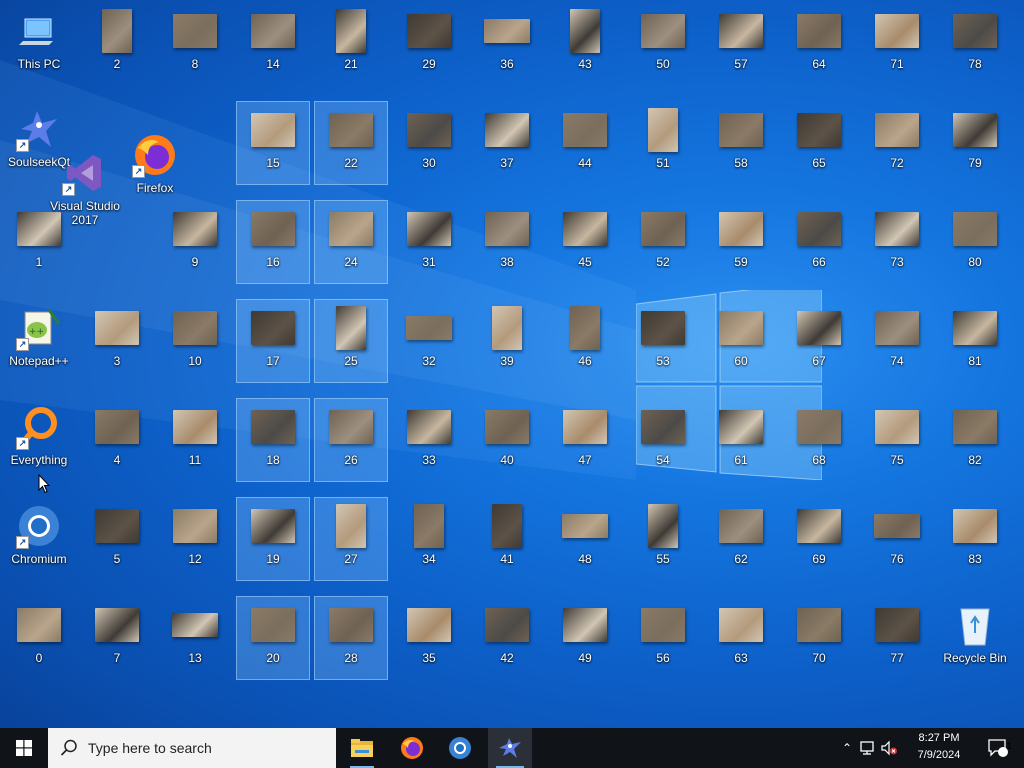 This screenshot has width=1024, height=768. I want to click on taskbar-soulseekqt, so click(510, 748).